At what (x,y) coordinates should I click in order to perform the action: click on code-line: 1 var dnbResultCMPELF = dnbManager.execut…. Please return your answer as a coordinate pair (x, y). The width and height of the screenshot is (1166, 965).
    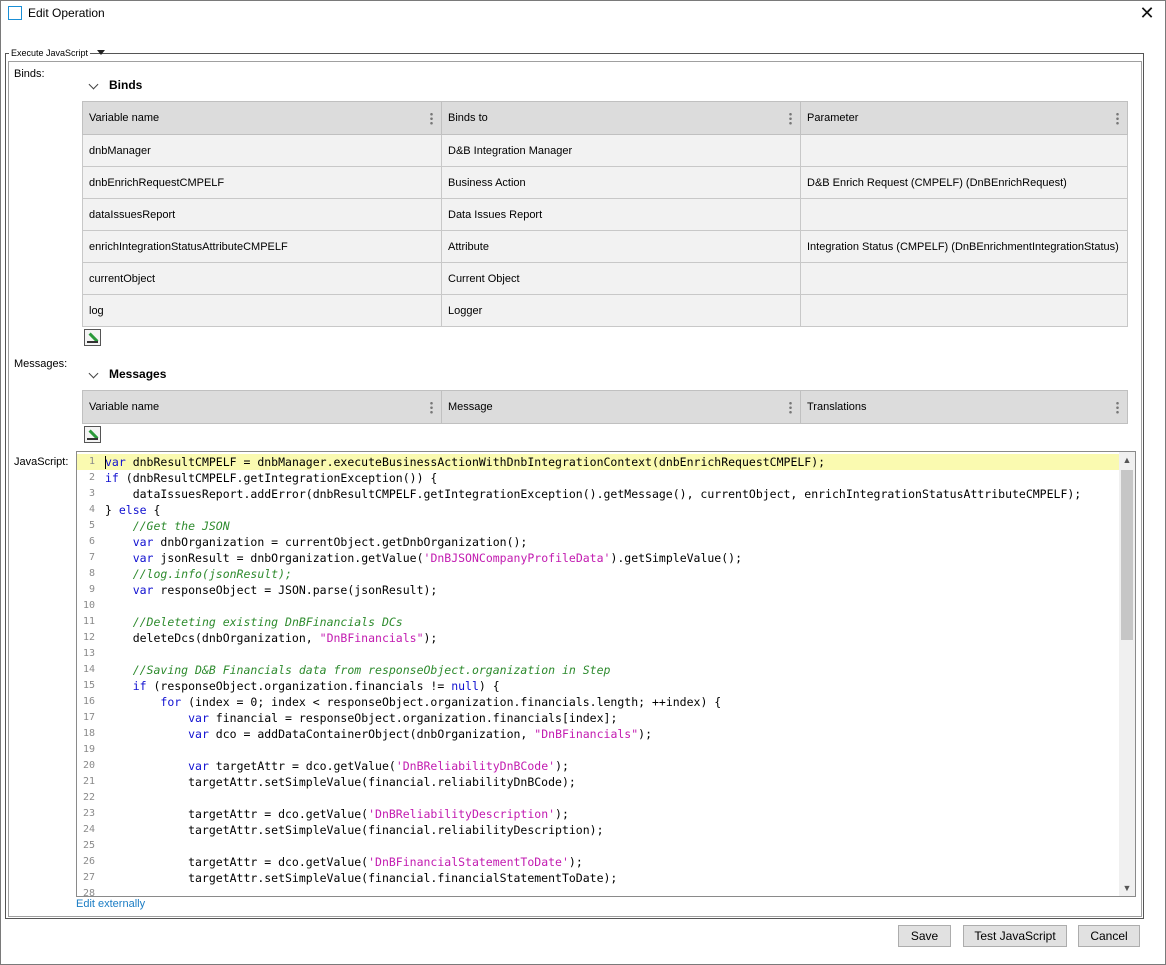
    Looking at the image, I should click on (598, 462).